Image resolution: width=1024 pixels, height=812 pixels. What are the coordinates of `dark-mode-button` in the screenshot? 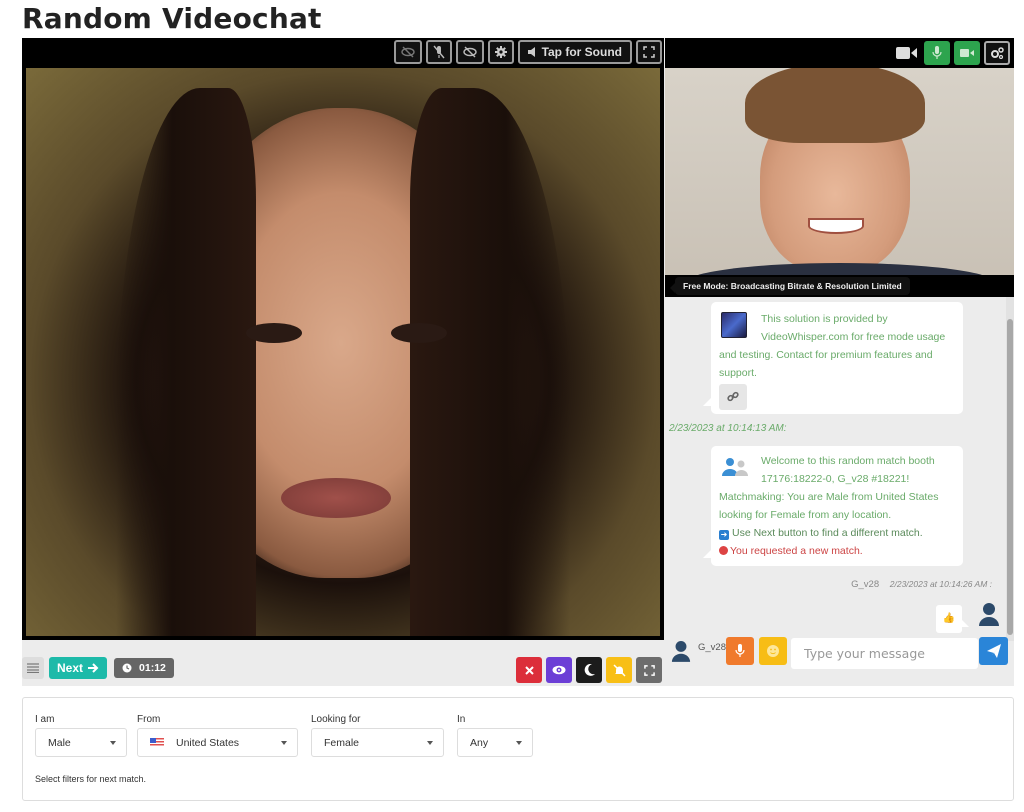 It's located at (589, 670).